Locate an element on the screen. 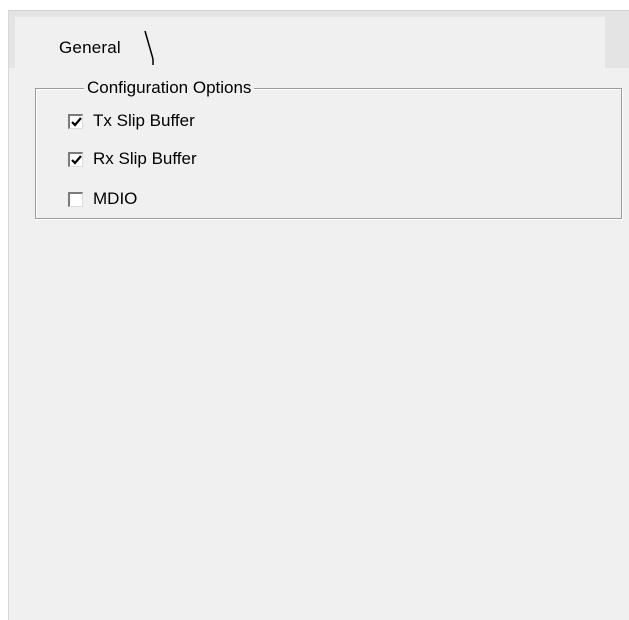 This screenshot has width=629, height=620. mdio-label: MDIO is located at coordinates (115, 198).